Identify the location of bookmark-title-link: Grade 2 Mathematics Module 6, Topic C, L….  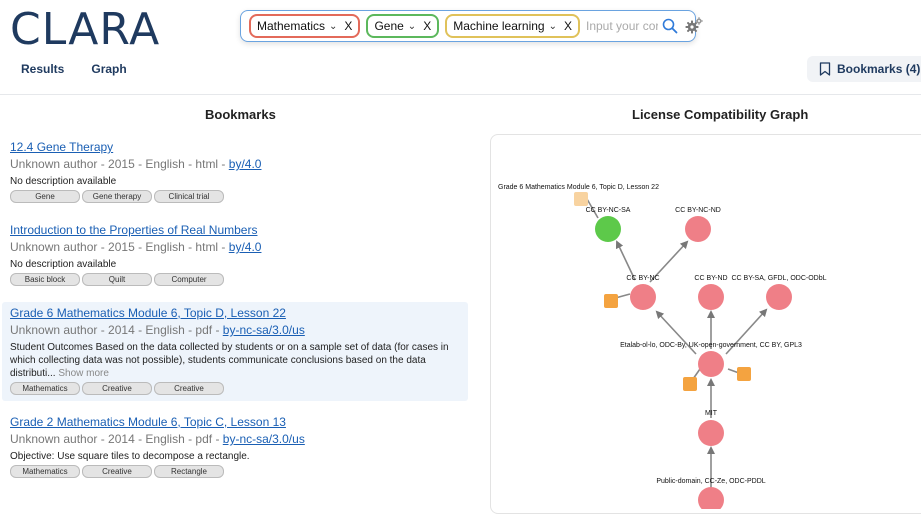
(235, 422).